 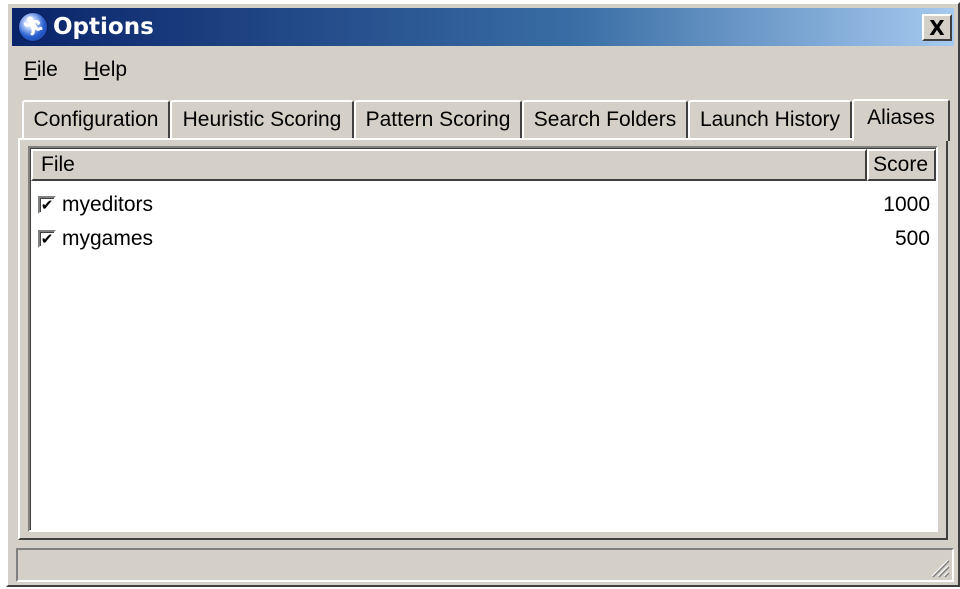 What do you see at coordinates (906, 204) in the screenshot?
I see `alias-score: 1000` at bounding box center [906, 204].